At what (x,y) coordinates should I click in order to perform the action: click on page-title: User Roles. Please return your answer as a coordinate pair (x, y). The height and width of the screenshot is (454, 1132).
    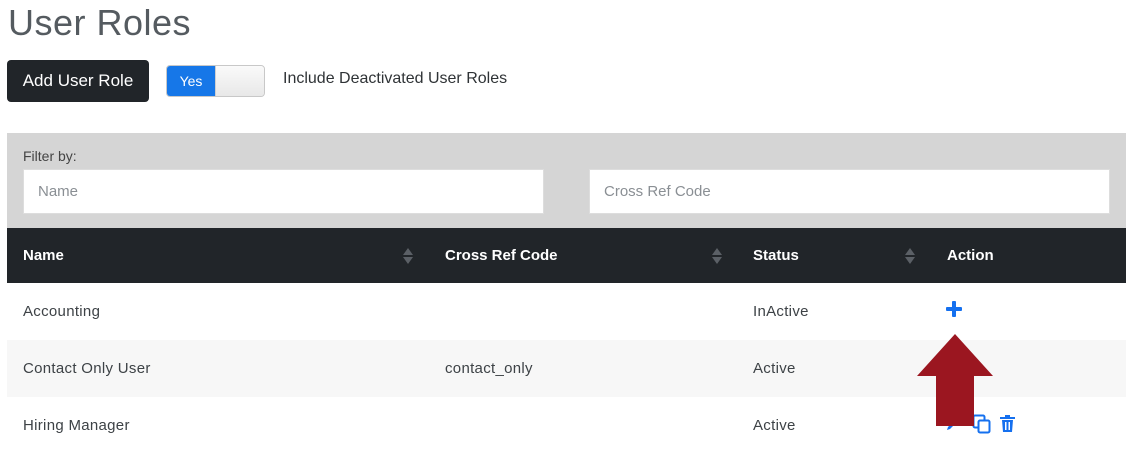
    Looking at the image, I should click on (100, 22).